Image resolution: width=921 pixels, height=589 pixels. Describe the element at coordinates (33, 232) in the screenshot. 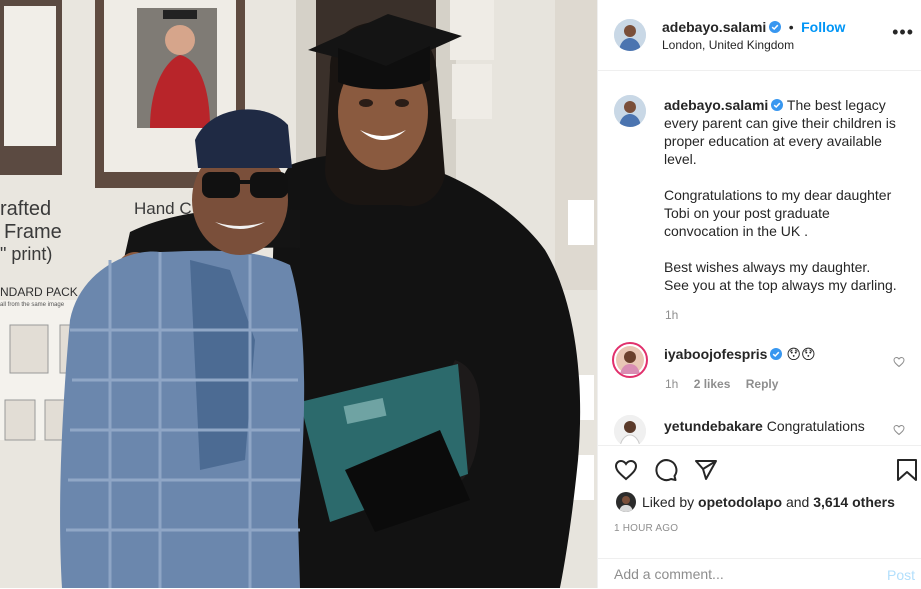

I see `signage-frame: Frame` at that location.